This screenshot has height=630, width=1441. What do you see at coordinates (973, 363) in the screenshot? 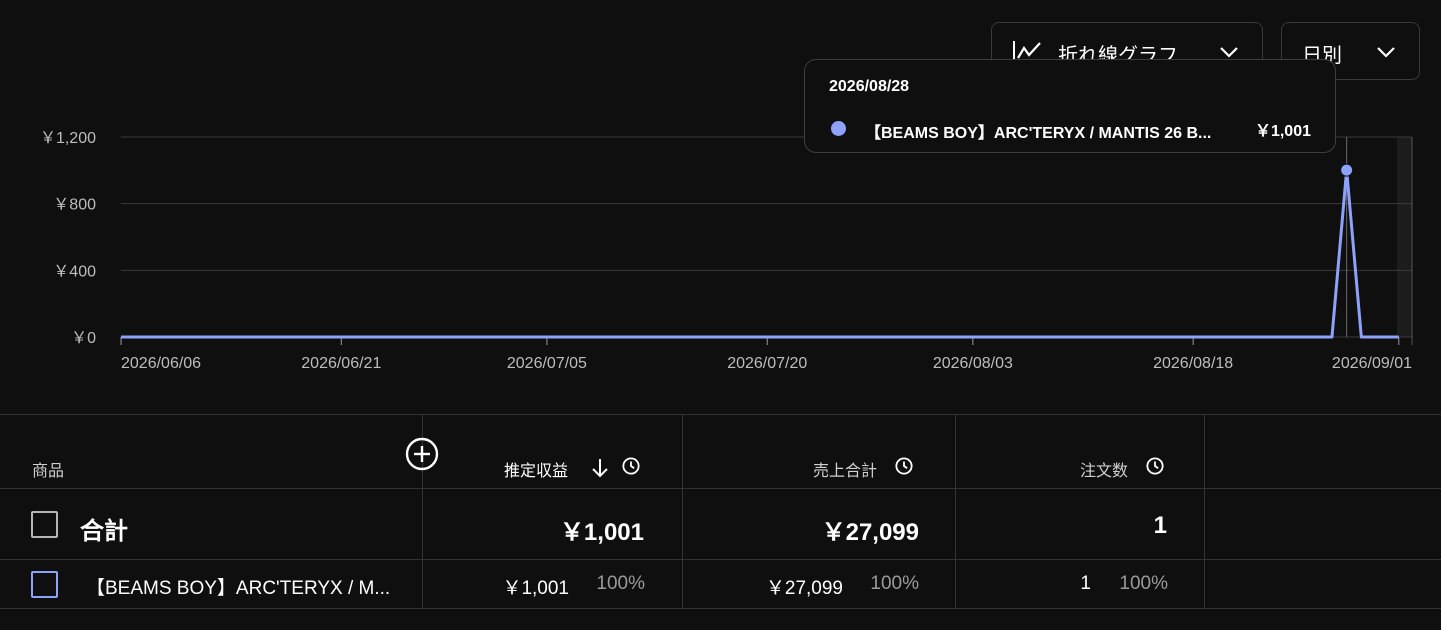
I see `x-tick-label: 2026/08/03` at bounding box center [973, 363].